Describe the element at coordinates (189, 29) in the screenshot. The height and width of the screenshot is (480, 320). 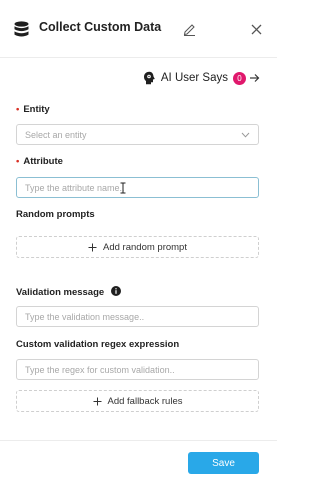
I see `pencil-icon` at that location.